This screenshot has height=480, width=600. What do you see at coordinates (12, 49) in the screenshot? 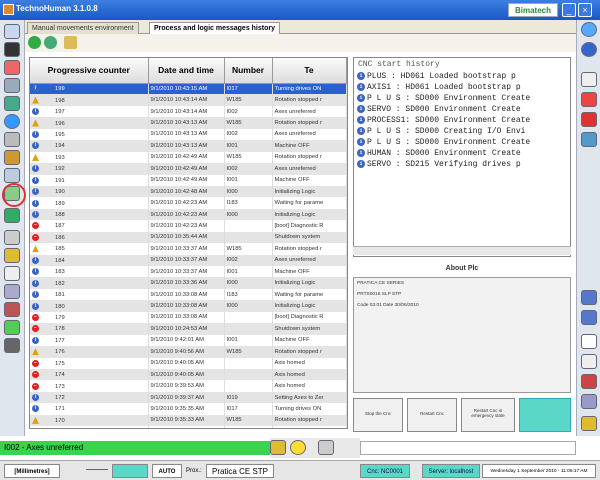
I see `screen-icon` at bounding box center [12, 49].